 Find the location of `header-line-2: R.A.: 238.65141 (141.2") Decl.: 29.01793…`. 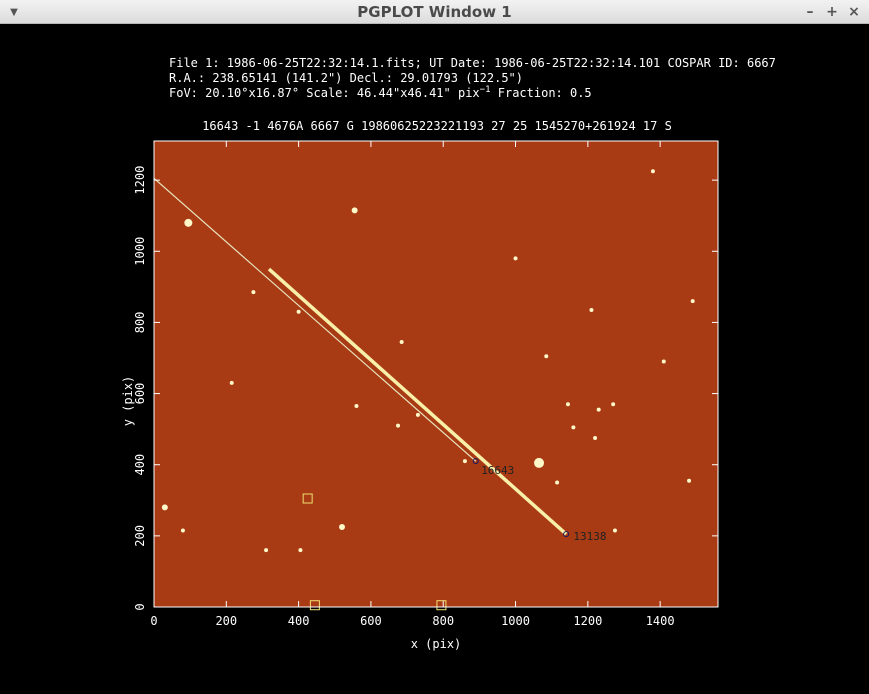

header-line-2: R.A.: 238.65141 (141.2") Decl.: 29.01793… is located at coordinates (346, 78).